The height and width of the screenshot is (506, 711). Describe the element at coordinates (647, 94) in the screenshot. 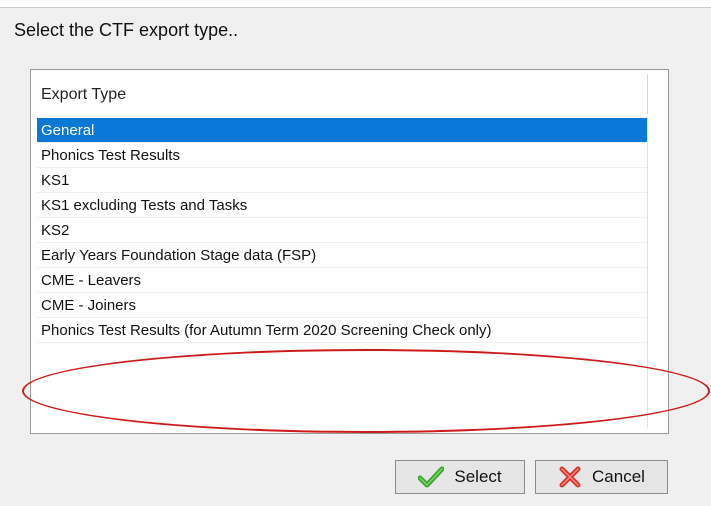

I see `column-separator` at that location.